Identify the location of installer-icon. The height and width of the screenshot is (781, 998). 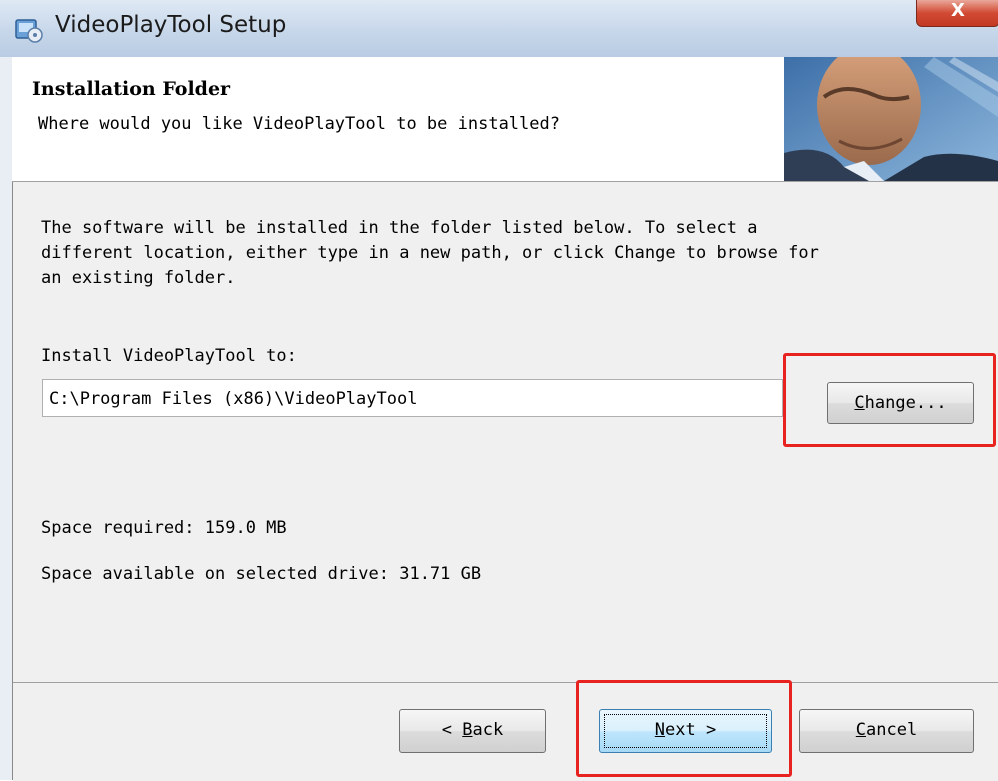
(29, 31).